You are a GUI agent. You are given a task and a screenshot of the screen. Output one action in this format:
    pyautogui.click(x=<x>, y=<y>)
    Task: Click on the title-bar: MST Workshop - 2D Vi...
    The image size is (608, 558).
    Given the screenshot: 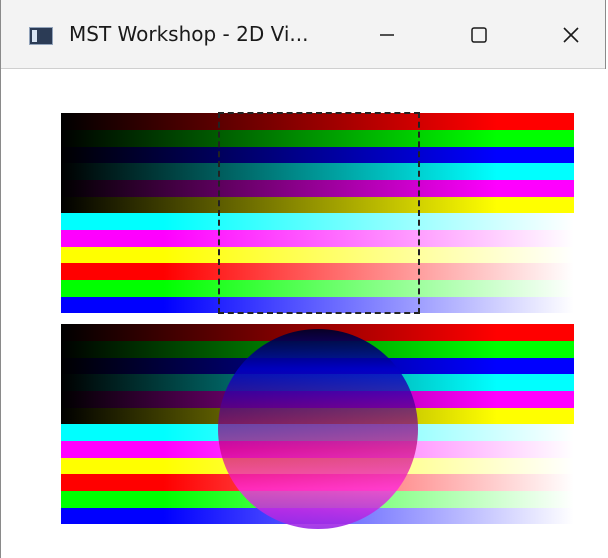 What is the action you would take?
    pyautogui.click(x=303, y=34)
    